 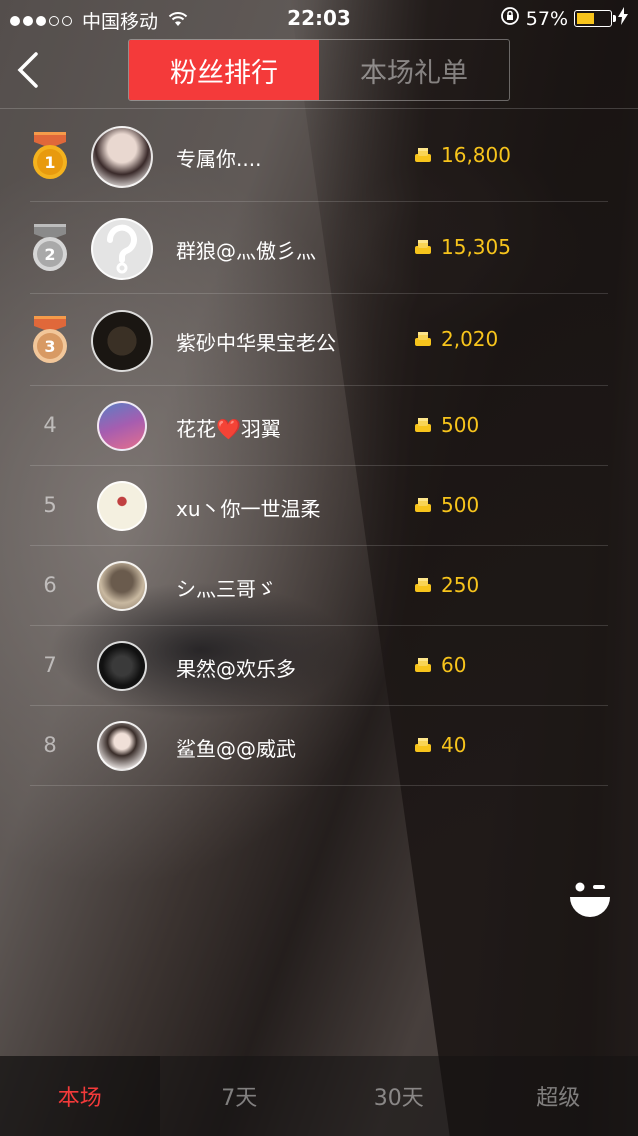 I want to click on svg-text: 2, so click(x=49, y=254).